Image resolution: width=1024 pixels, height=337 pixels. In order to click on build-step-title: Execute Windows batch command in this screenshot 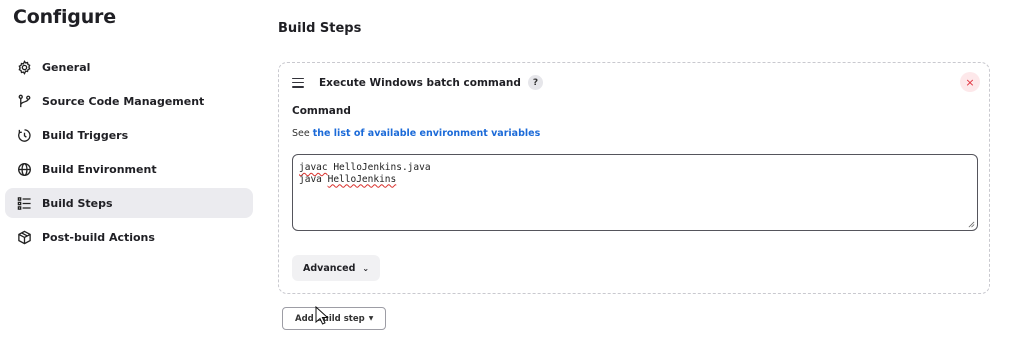, I will do `click(420, 82)`.